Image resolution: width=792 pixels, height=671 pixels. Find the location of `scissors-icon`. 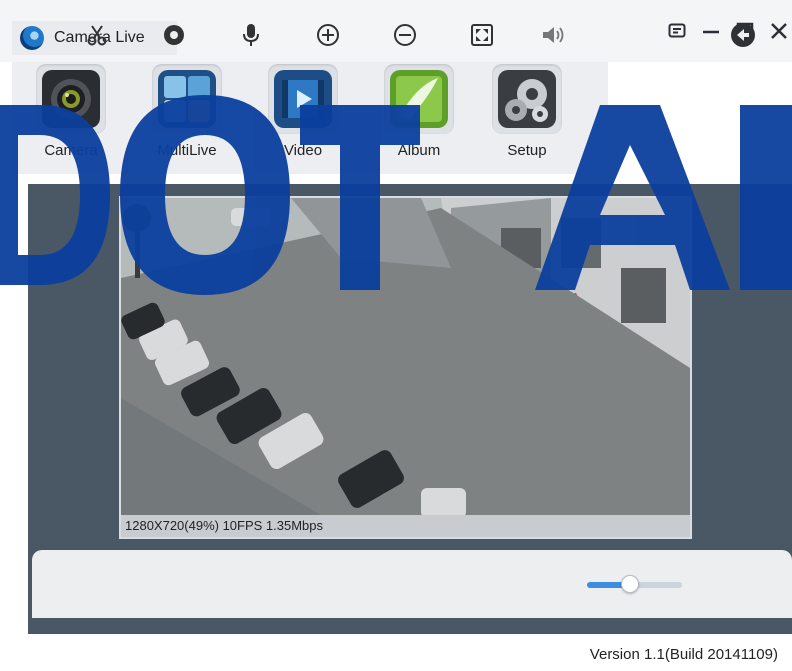

scissors-icon is located at coordinates (97, 35).